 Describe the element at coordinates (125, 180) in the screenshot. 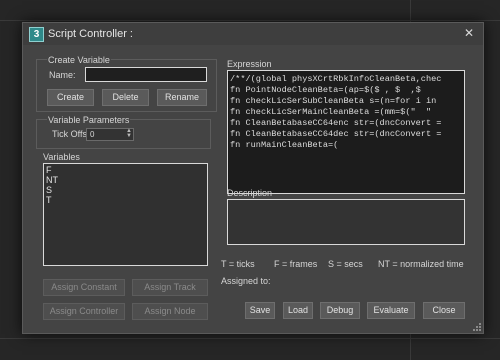

I see `list-item: NT` at that location.